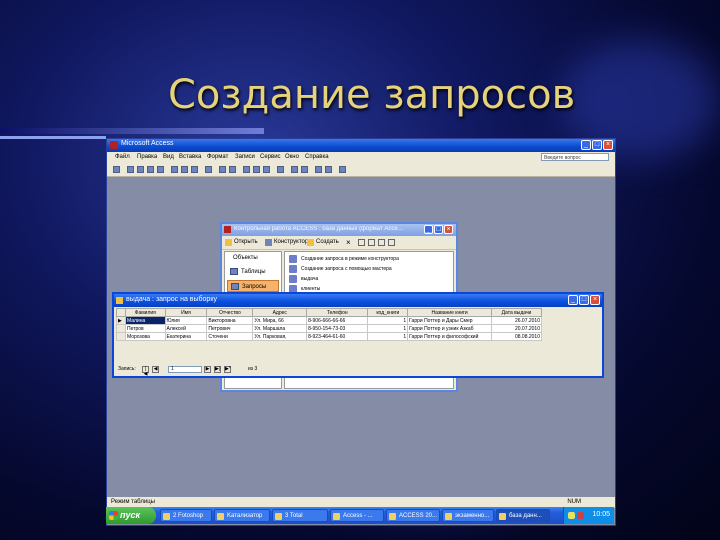  What do you see at coordinates (584, 300) in the screenshot?
I see `query-maximize-button: □` at bounding box center [584, 300].